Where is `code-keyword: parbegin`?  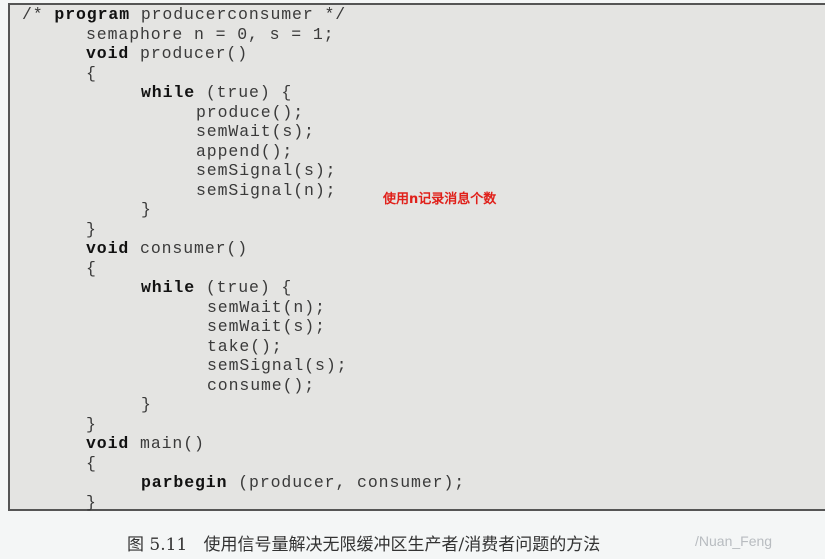
code-keyword: parbegin is located at coordinates (184, 482).